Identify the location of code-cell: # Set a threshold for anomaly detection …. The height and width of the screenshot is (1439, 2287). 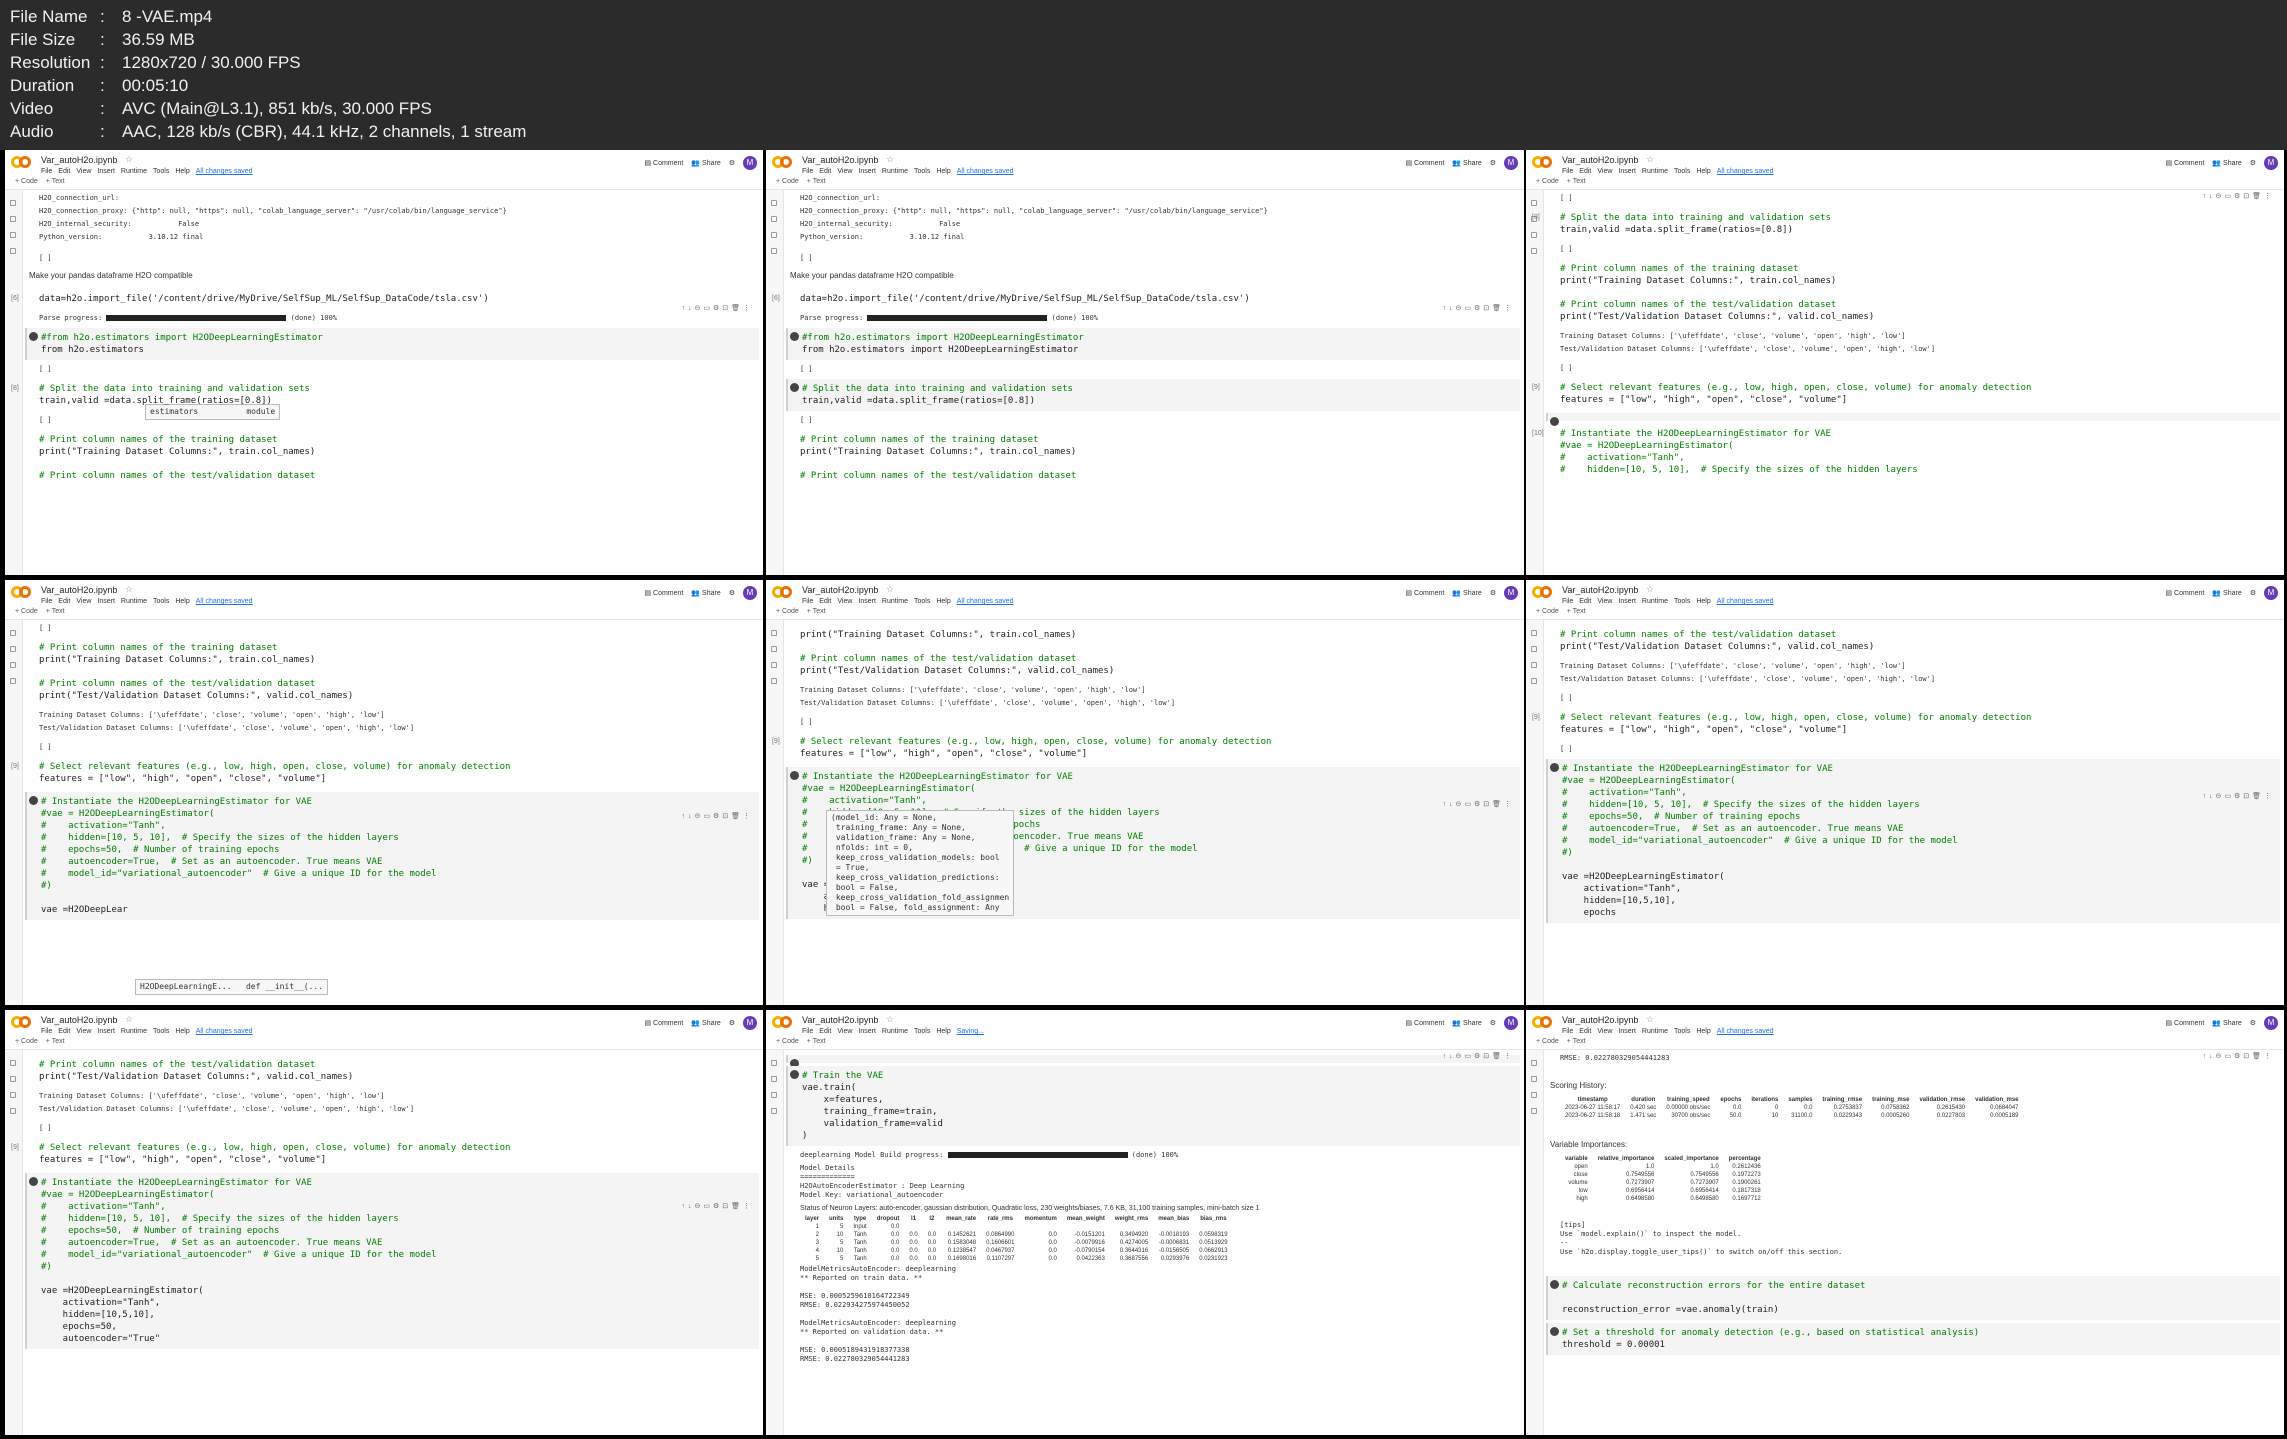
(1913, 1339).